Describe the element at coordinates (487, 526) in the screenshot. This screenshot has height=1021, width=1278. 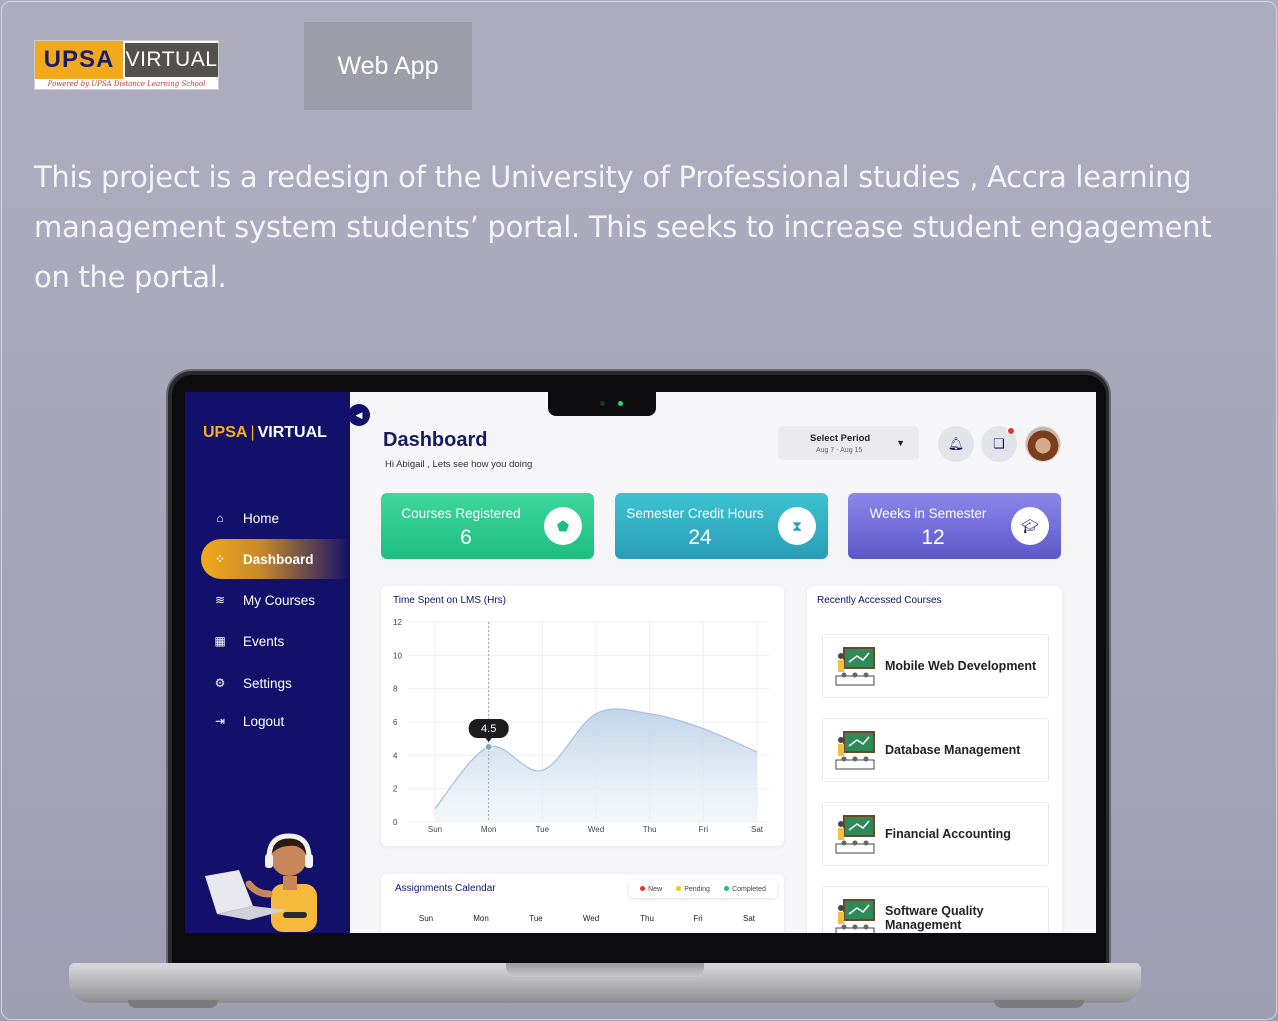
I see `stat-courses-registered: Courses Registered 6 ⬟` at that location.